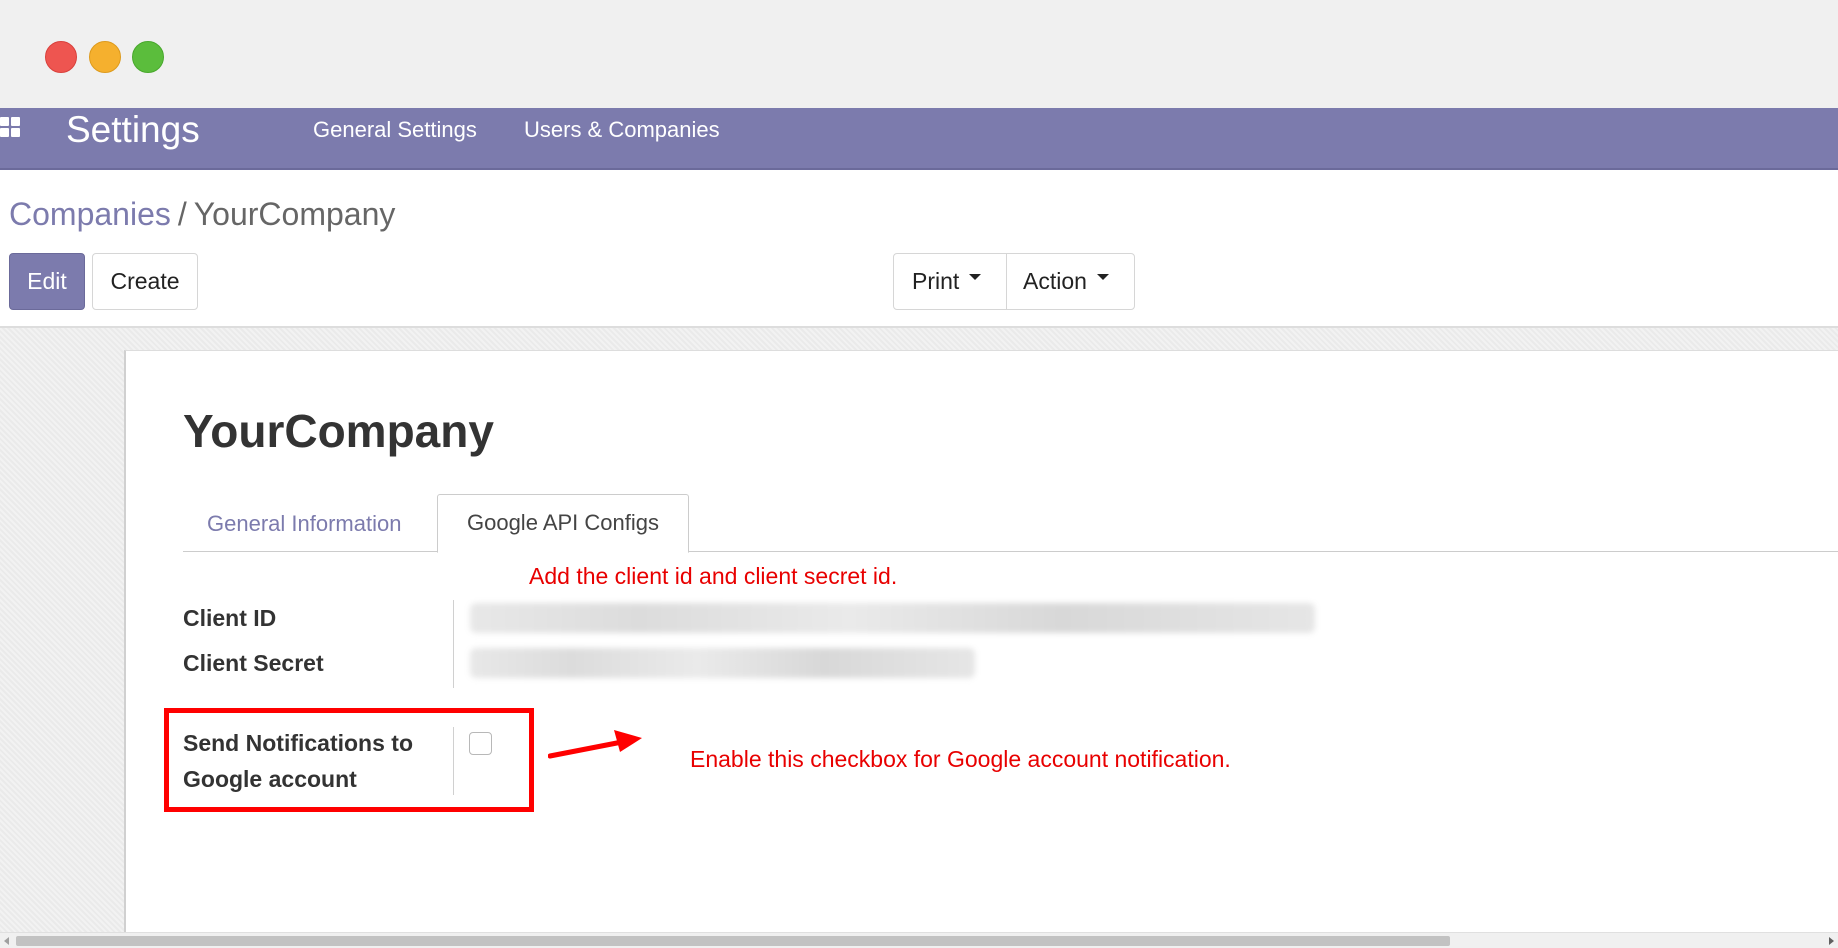  I want to click on menu-general-settings: General Settings, so click(395, 130).